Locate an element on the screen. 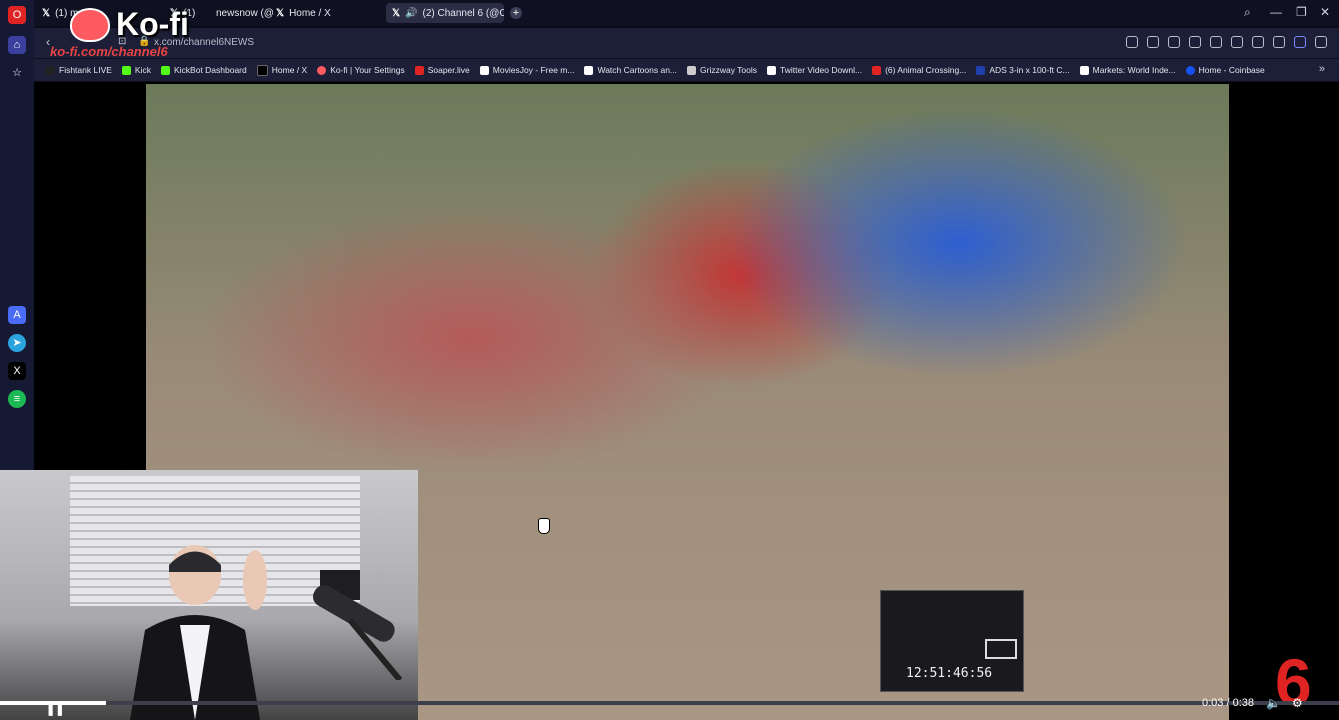  kickbot-icon is located at coordinates (165, 70).